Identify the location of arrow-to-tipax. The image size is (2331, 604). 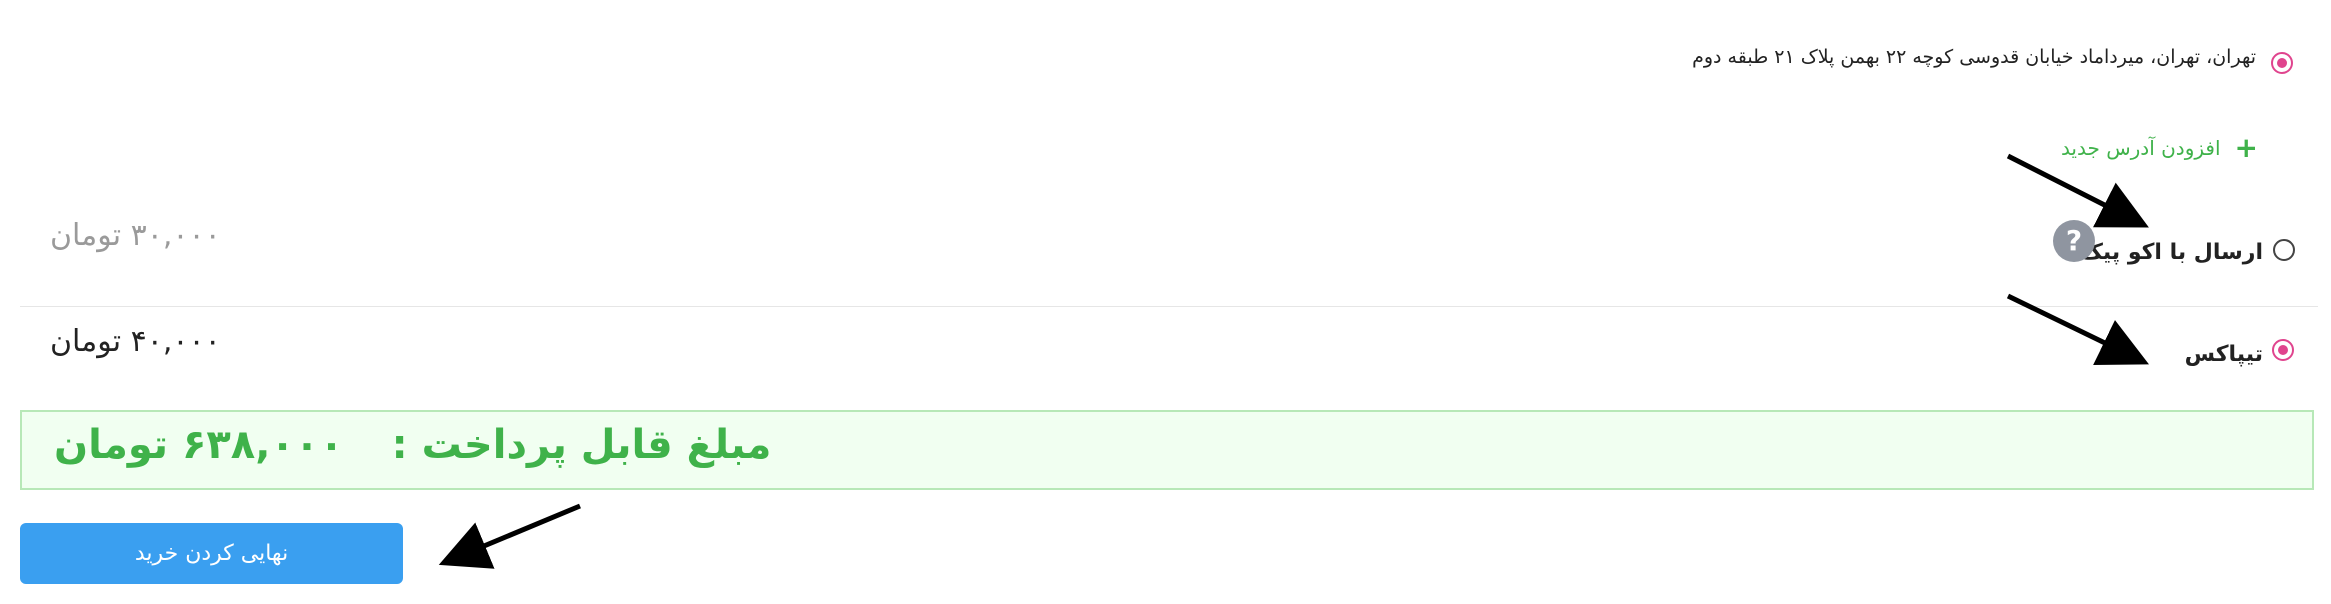
(2077, 329).